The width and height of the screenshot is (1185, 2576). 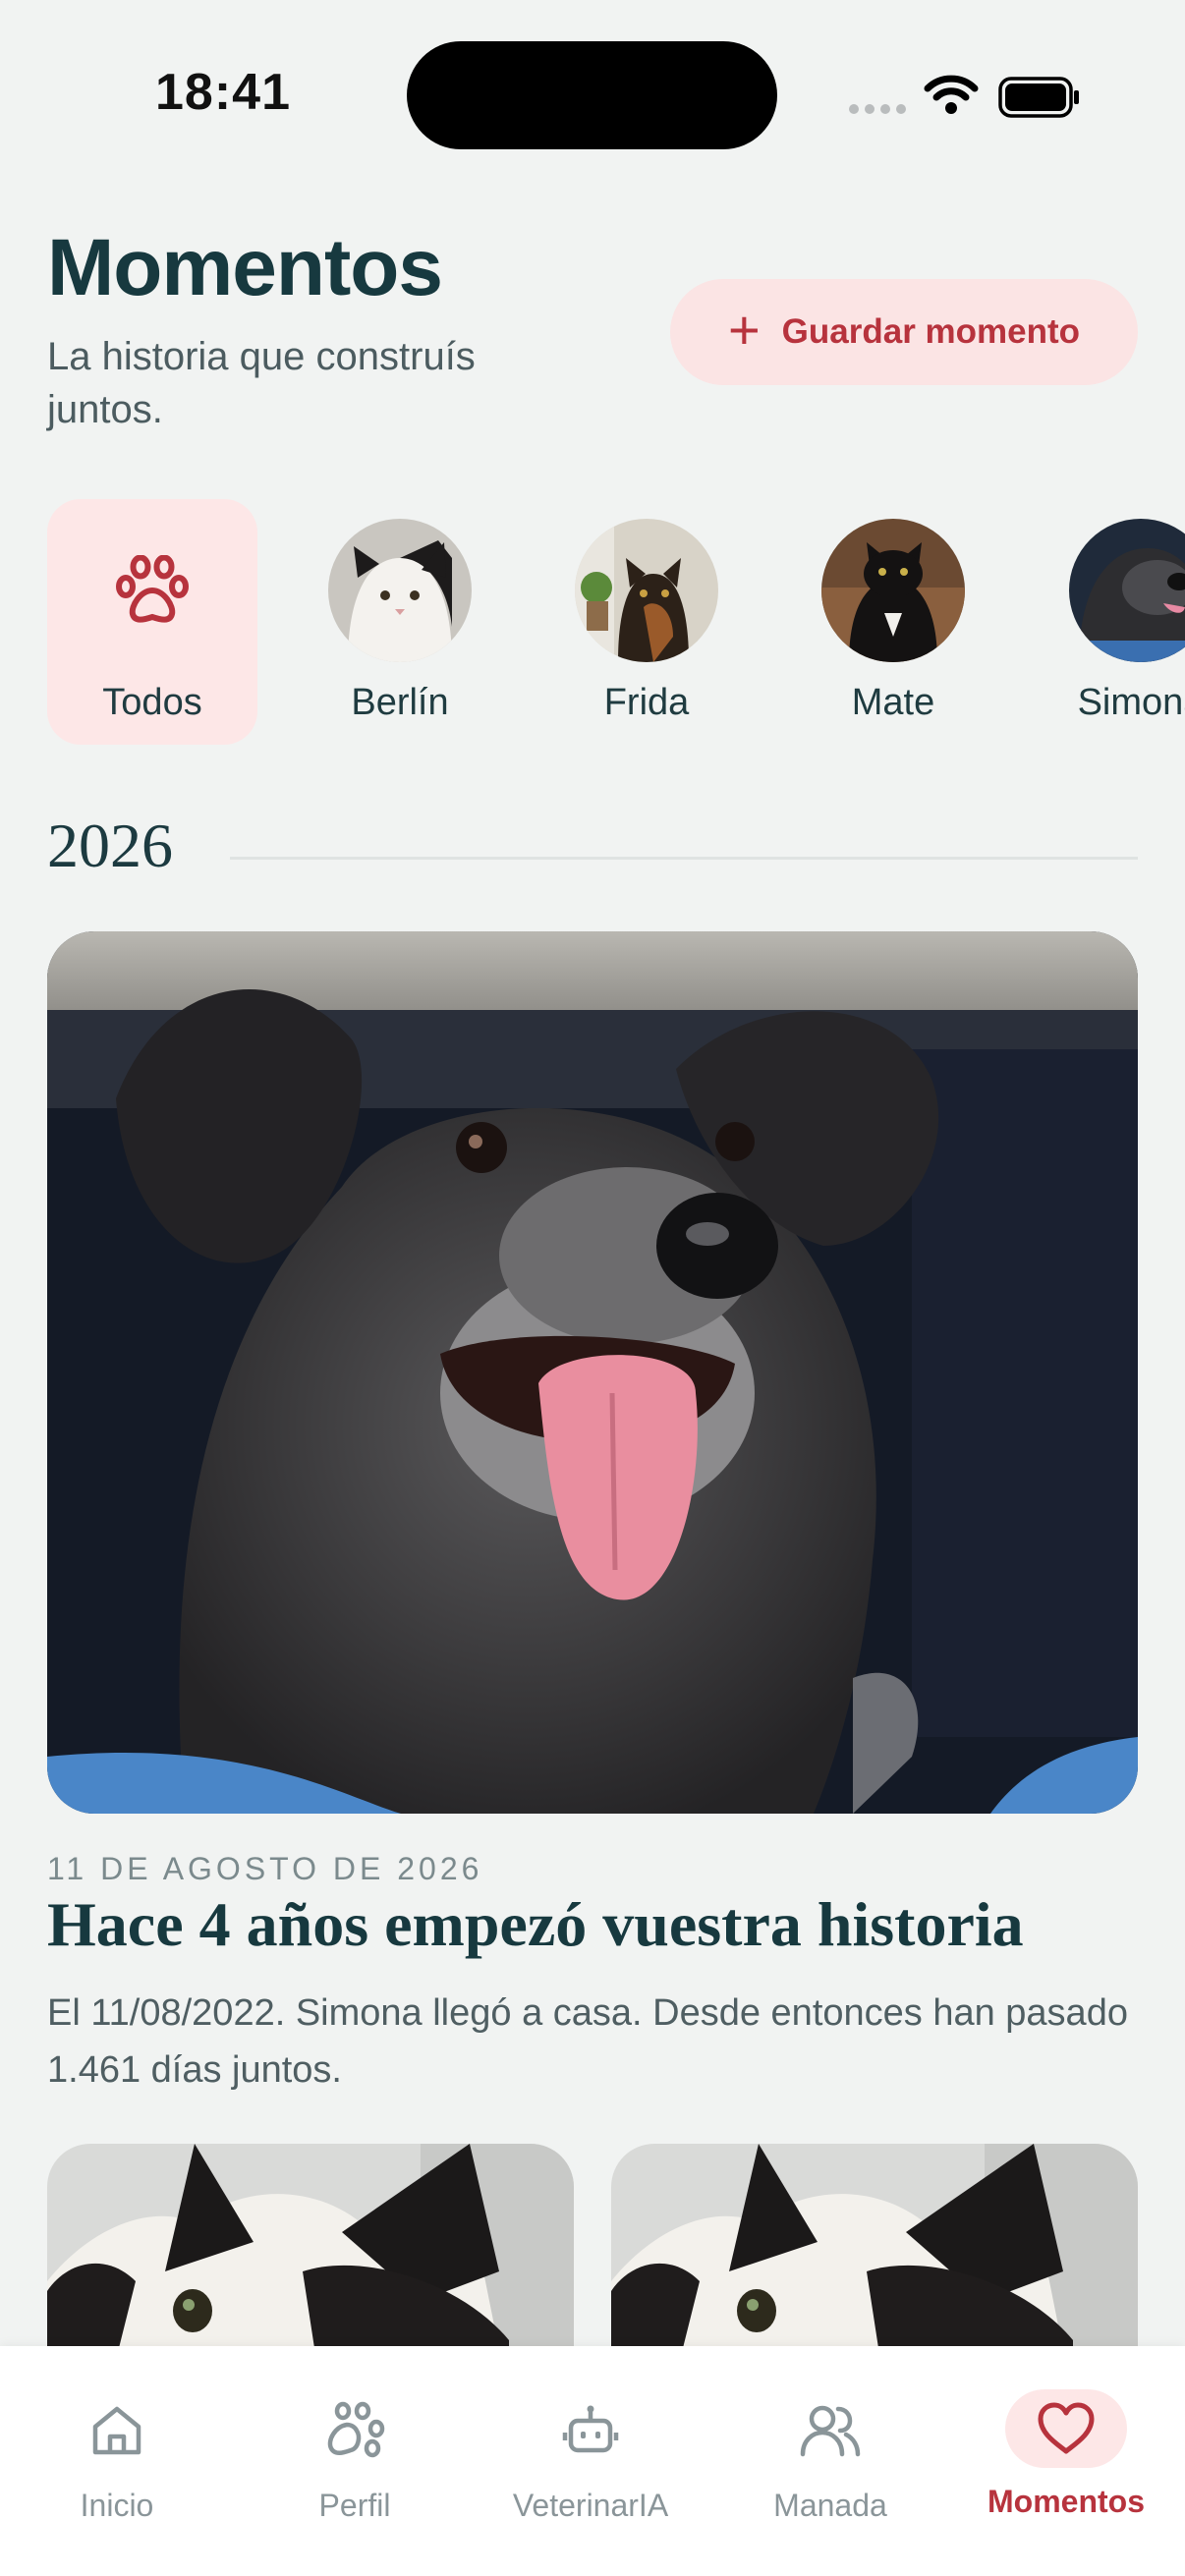 I want to click on pet-filter-todos: Todos, so click(x=152, y=622).